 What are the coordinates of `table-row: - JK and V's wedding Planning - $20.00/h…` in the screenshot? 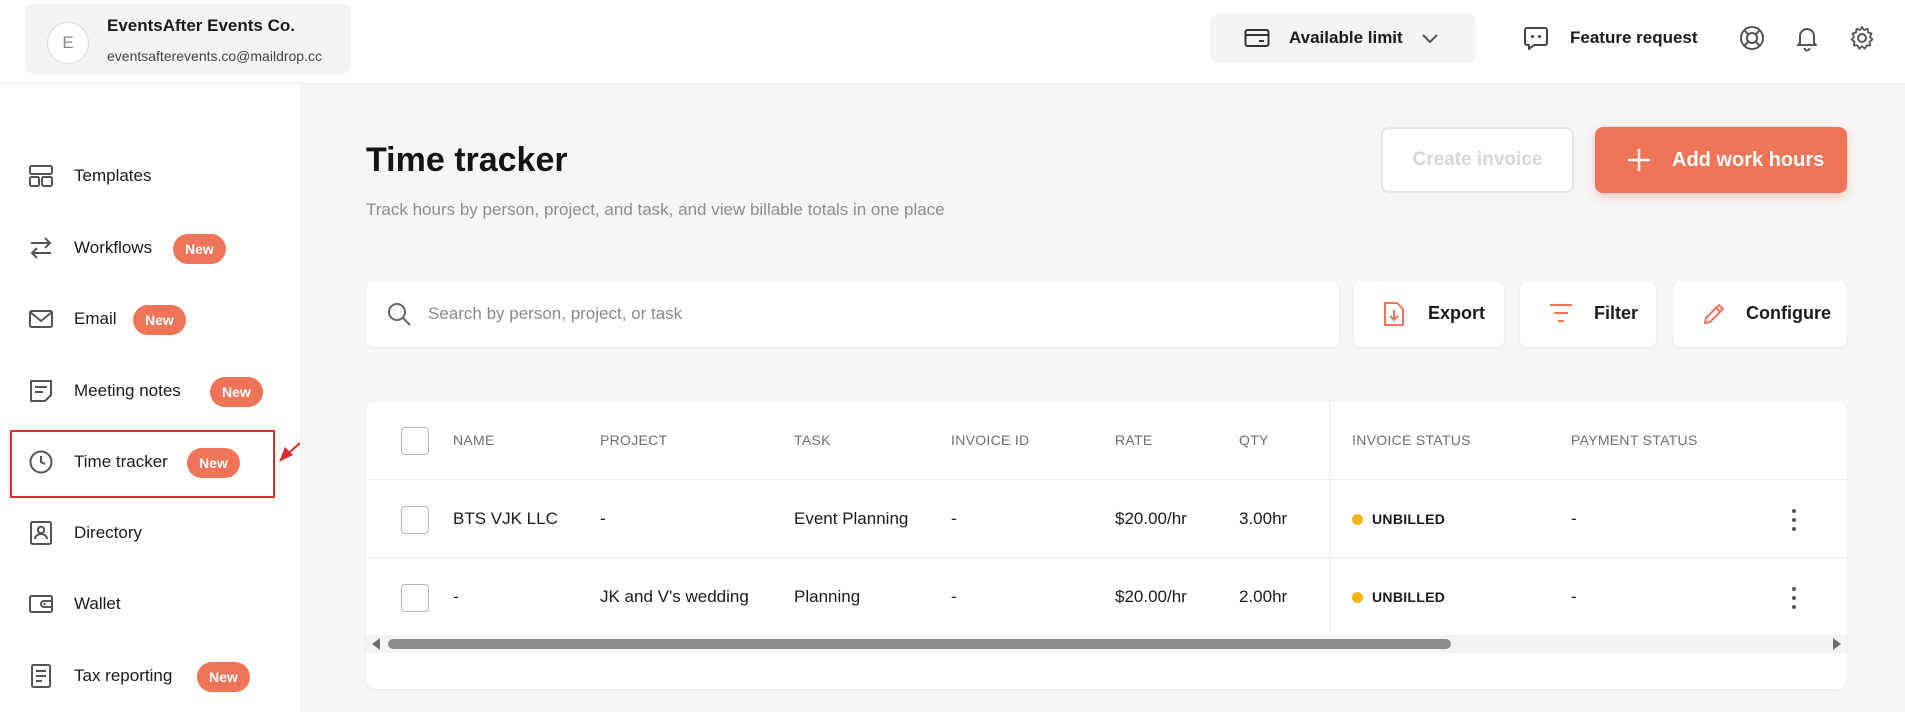 It's located at (1106, 596).